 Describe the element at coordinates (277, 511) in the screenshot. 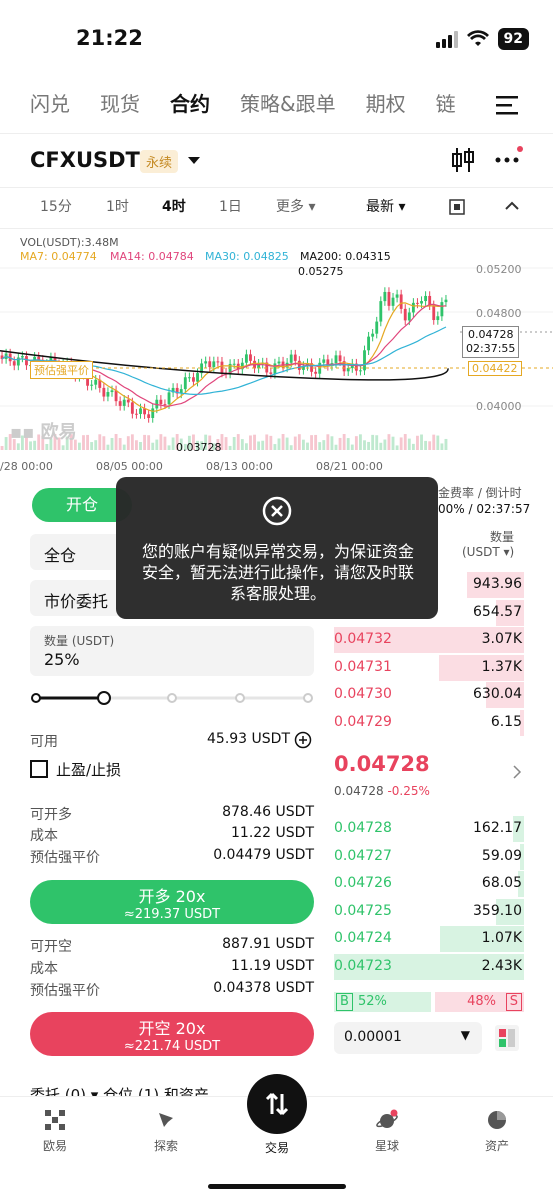

I see `close-circle-icon` at that location.